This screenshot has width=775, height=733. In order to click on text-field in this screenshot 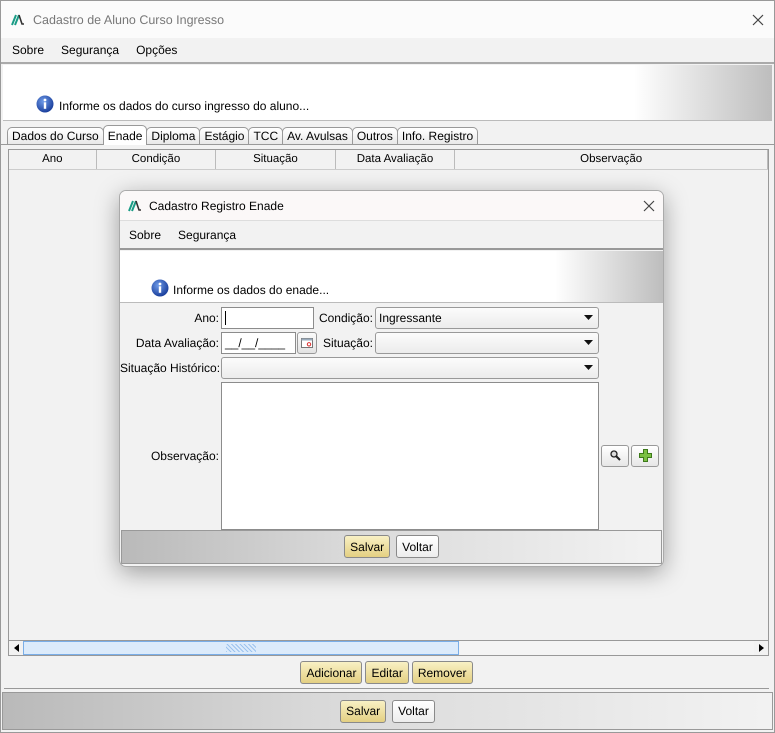, I will do `click(267, 317)`.